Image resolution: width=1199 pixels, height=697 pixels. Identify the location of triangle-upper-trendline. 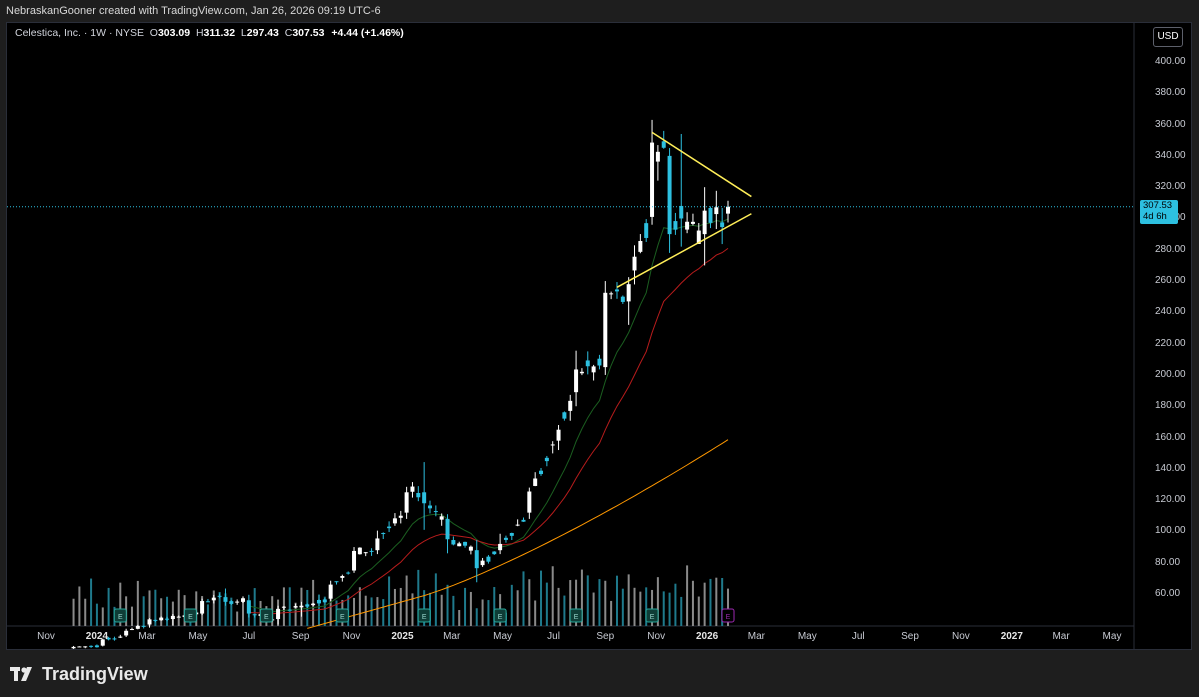
(701, 164).